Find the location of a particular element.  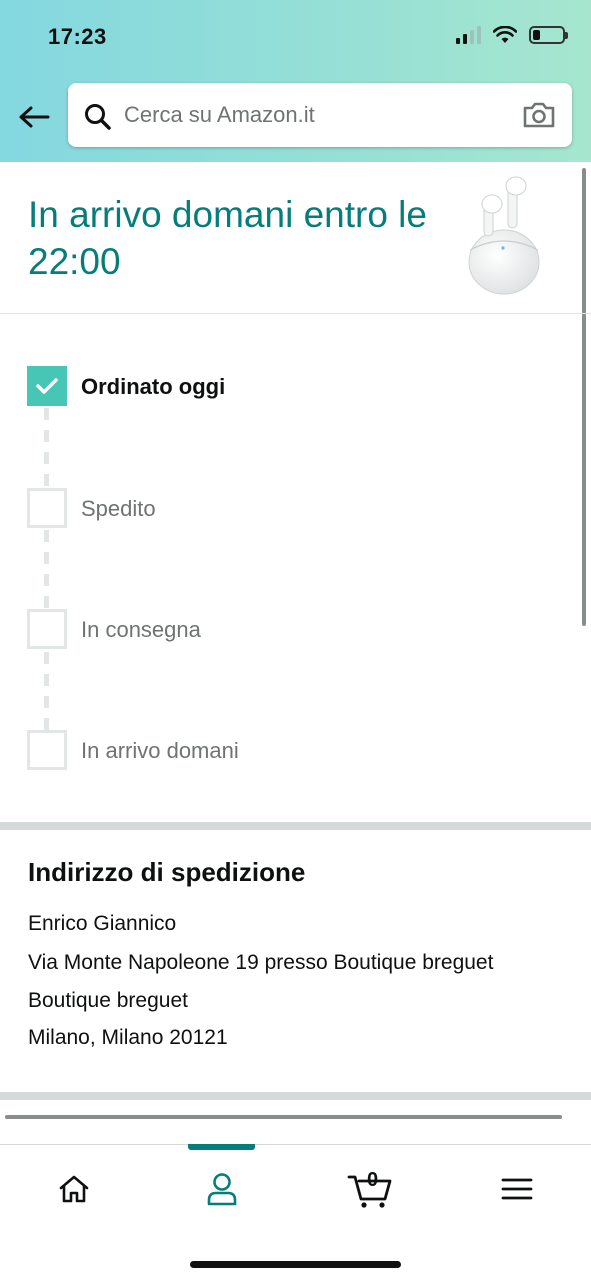

tab-home is located at coordinates (74, 1189).